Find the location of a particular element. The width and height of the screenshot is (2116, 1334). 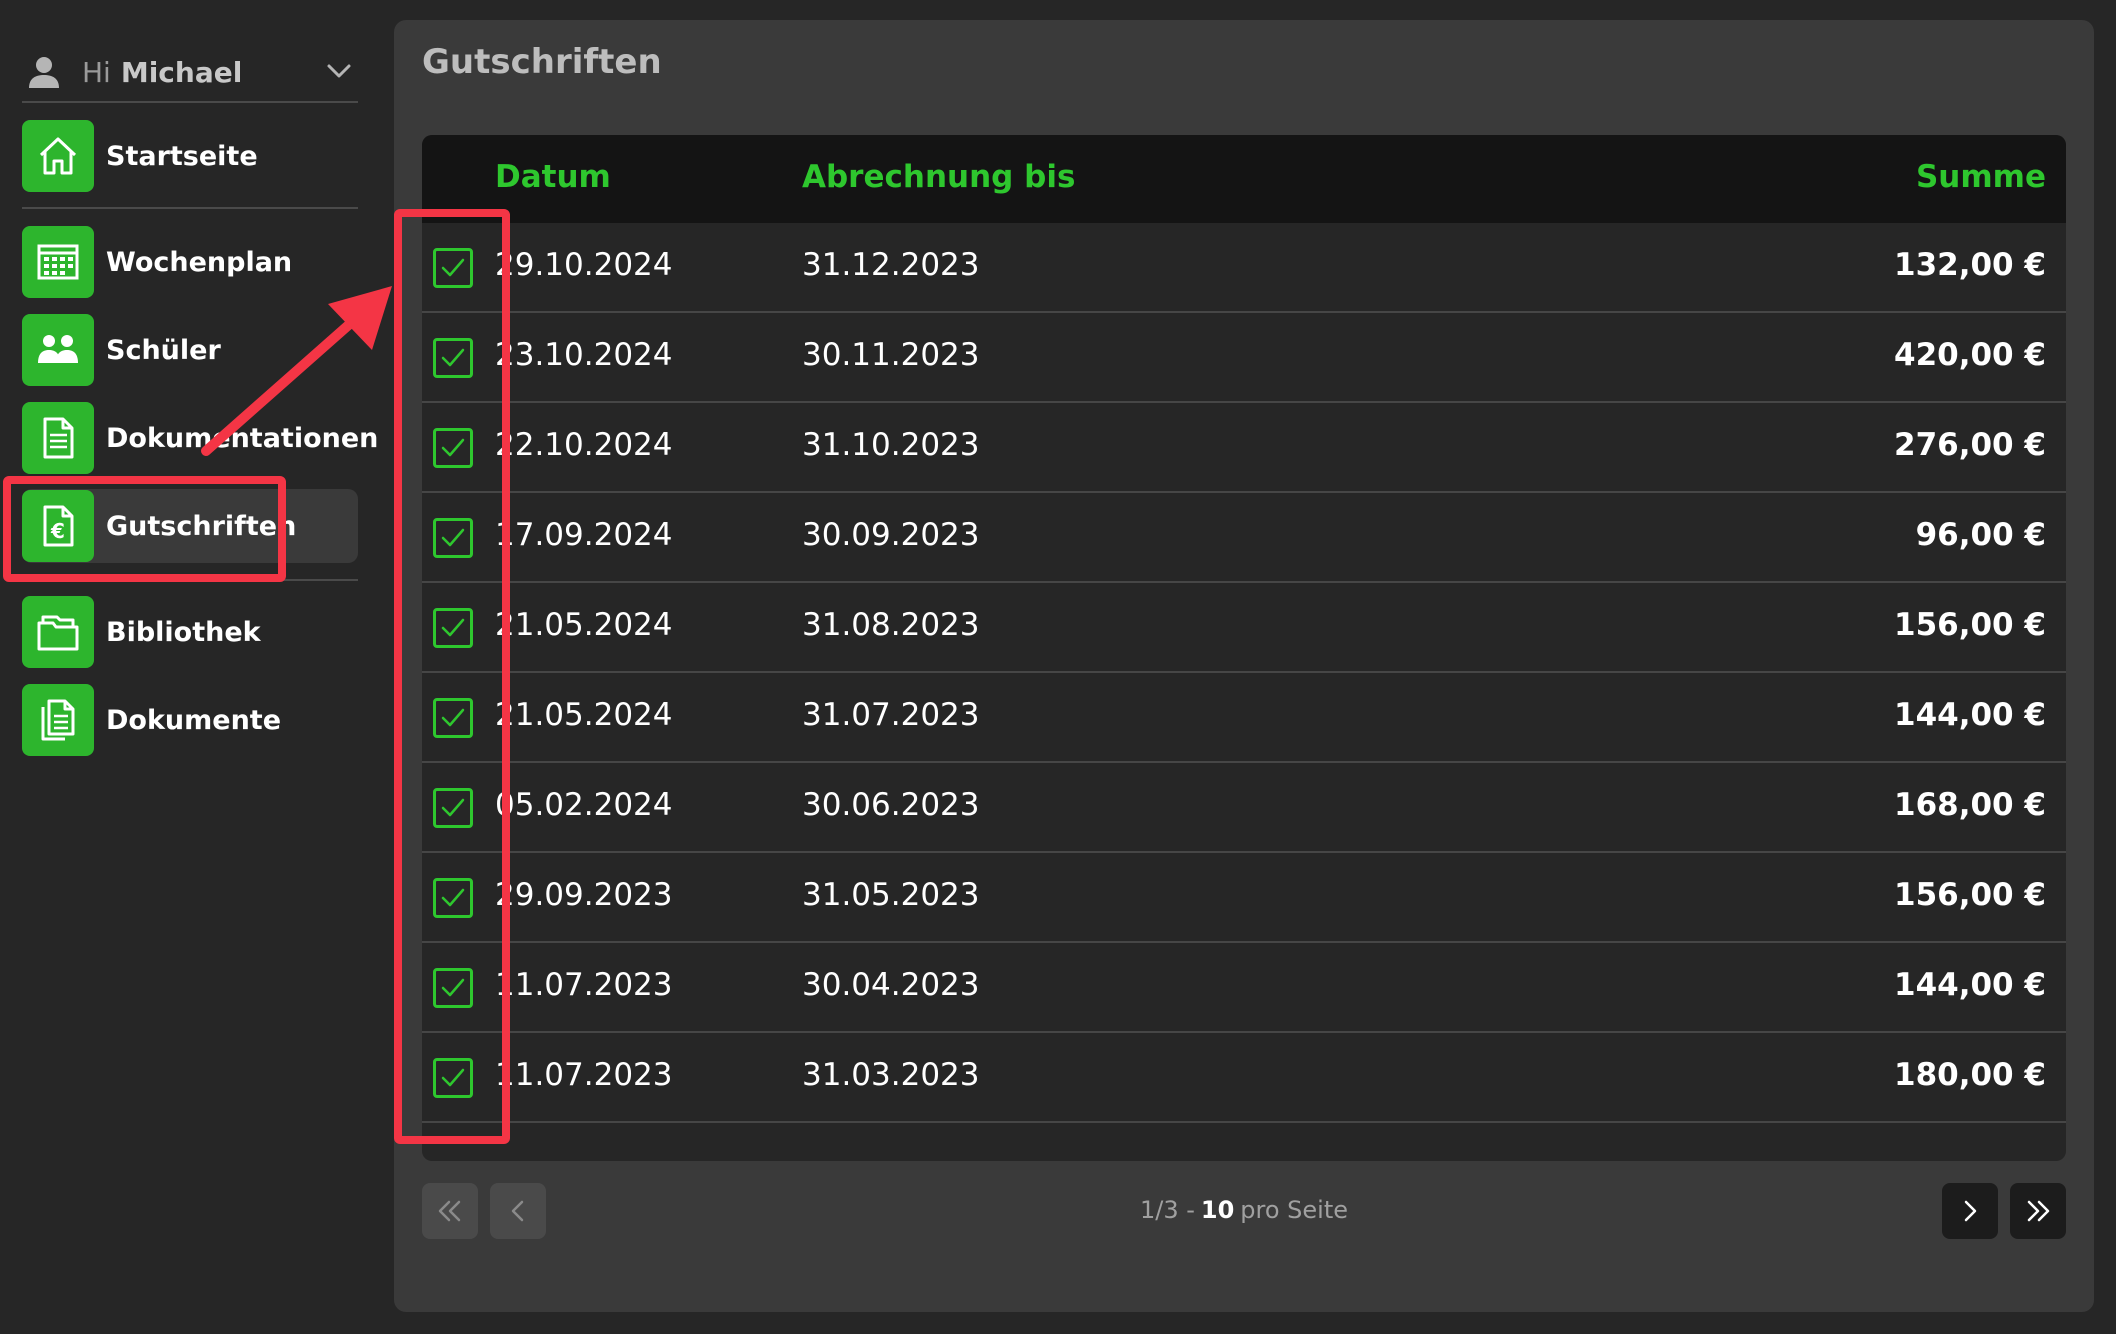

folder-icon is located at coordinates (58, 633).